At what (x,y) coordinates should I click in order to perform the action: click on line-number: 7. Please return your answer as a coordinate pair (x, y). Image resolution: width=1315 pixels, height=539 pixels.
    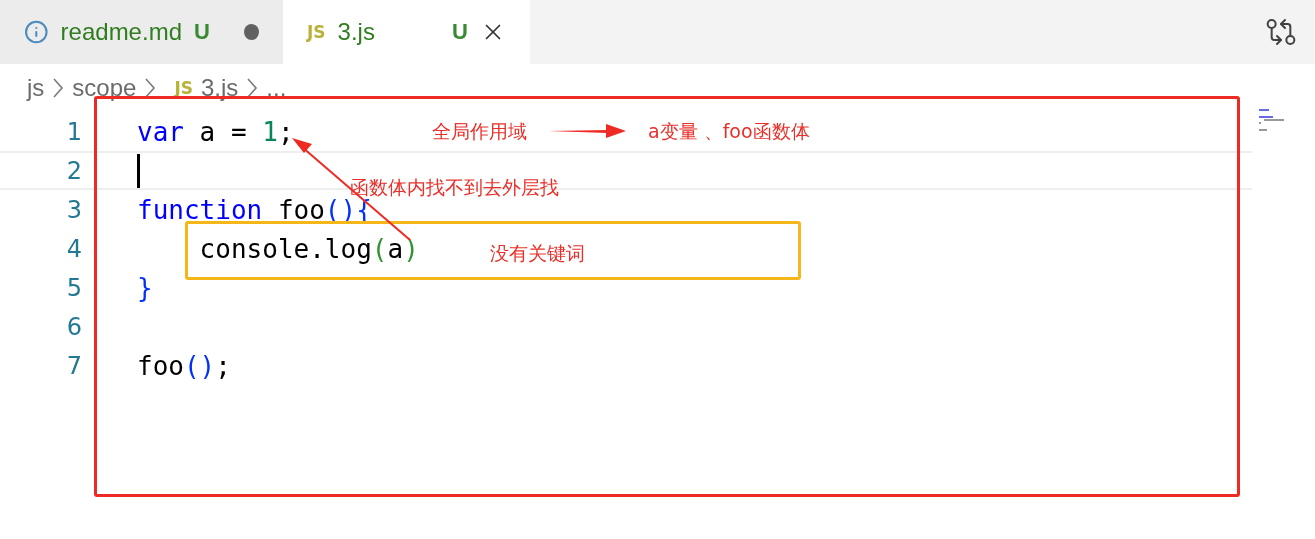
    Looking at the image, I should click on (73, 365).